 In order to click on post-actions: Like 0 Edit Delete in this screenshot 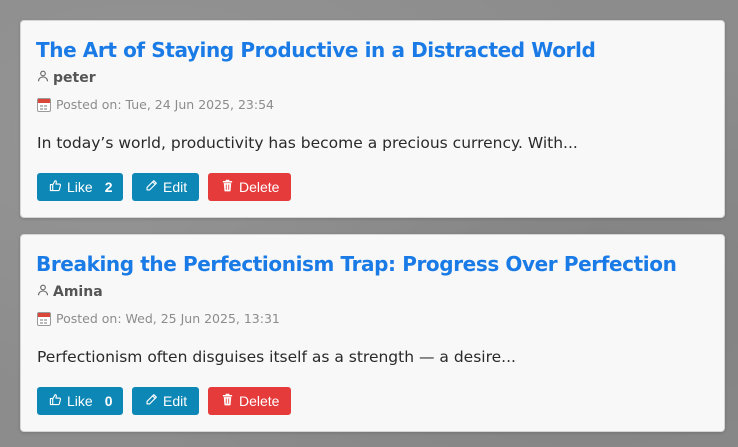, I will do `click(164, 401)`.